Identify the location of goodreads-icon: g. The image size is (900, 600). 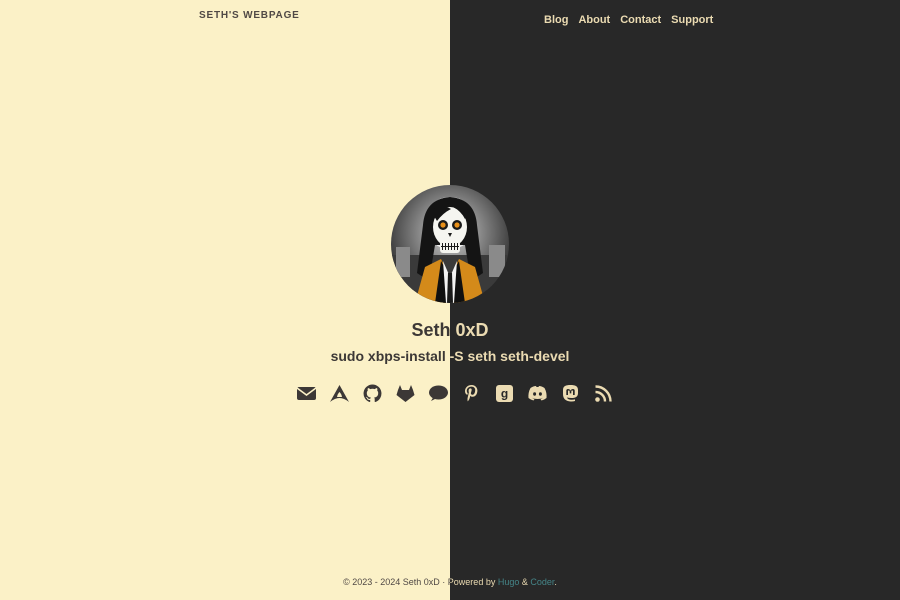
(504, 393).